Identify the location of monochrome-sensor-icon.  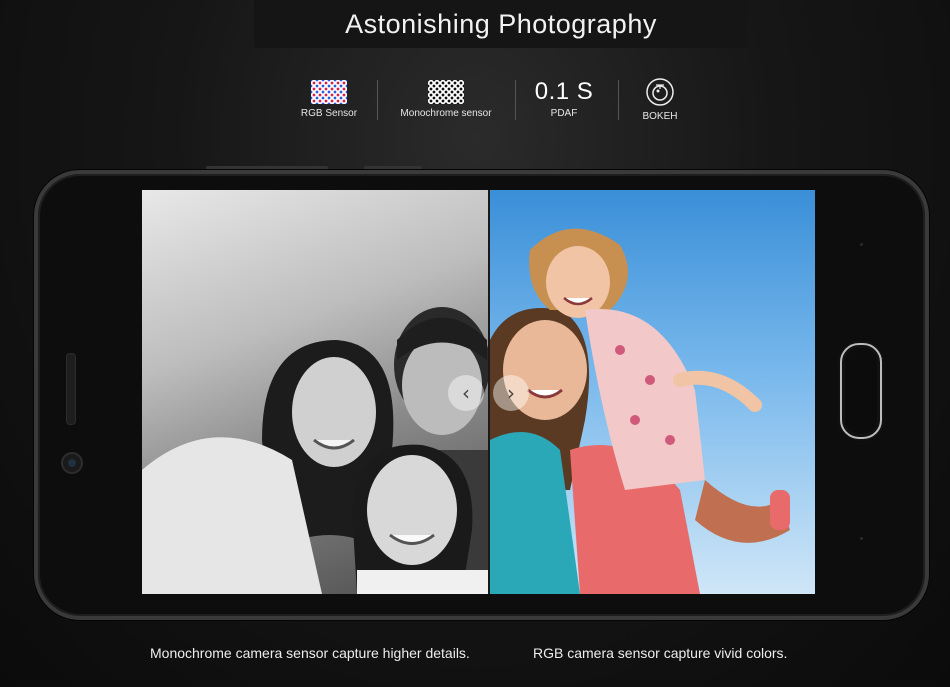
(446, 92).